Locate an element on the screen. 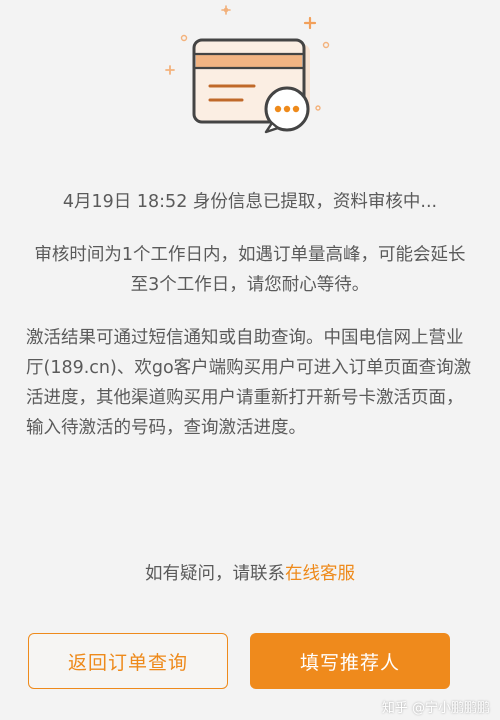 The width and height of the screenshot is (500, 720). watermark: 知乎 @宁小鹏鹏鹏 is located at coordinates (435, 708).